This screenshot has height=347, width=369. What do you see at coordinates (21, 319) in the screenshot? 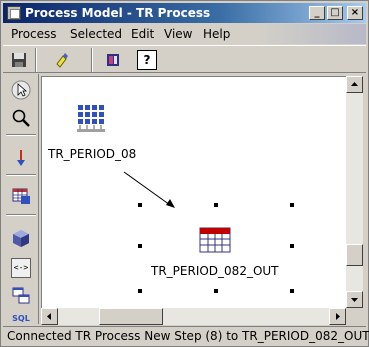
I see `sql-icon: SQL` at bounding box center [21, 319].